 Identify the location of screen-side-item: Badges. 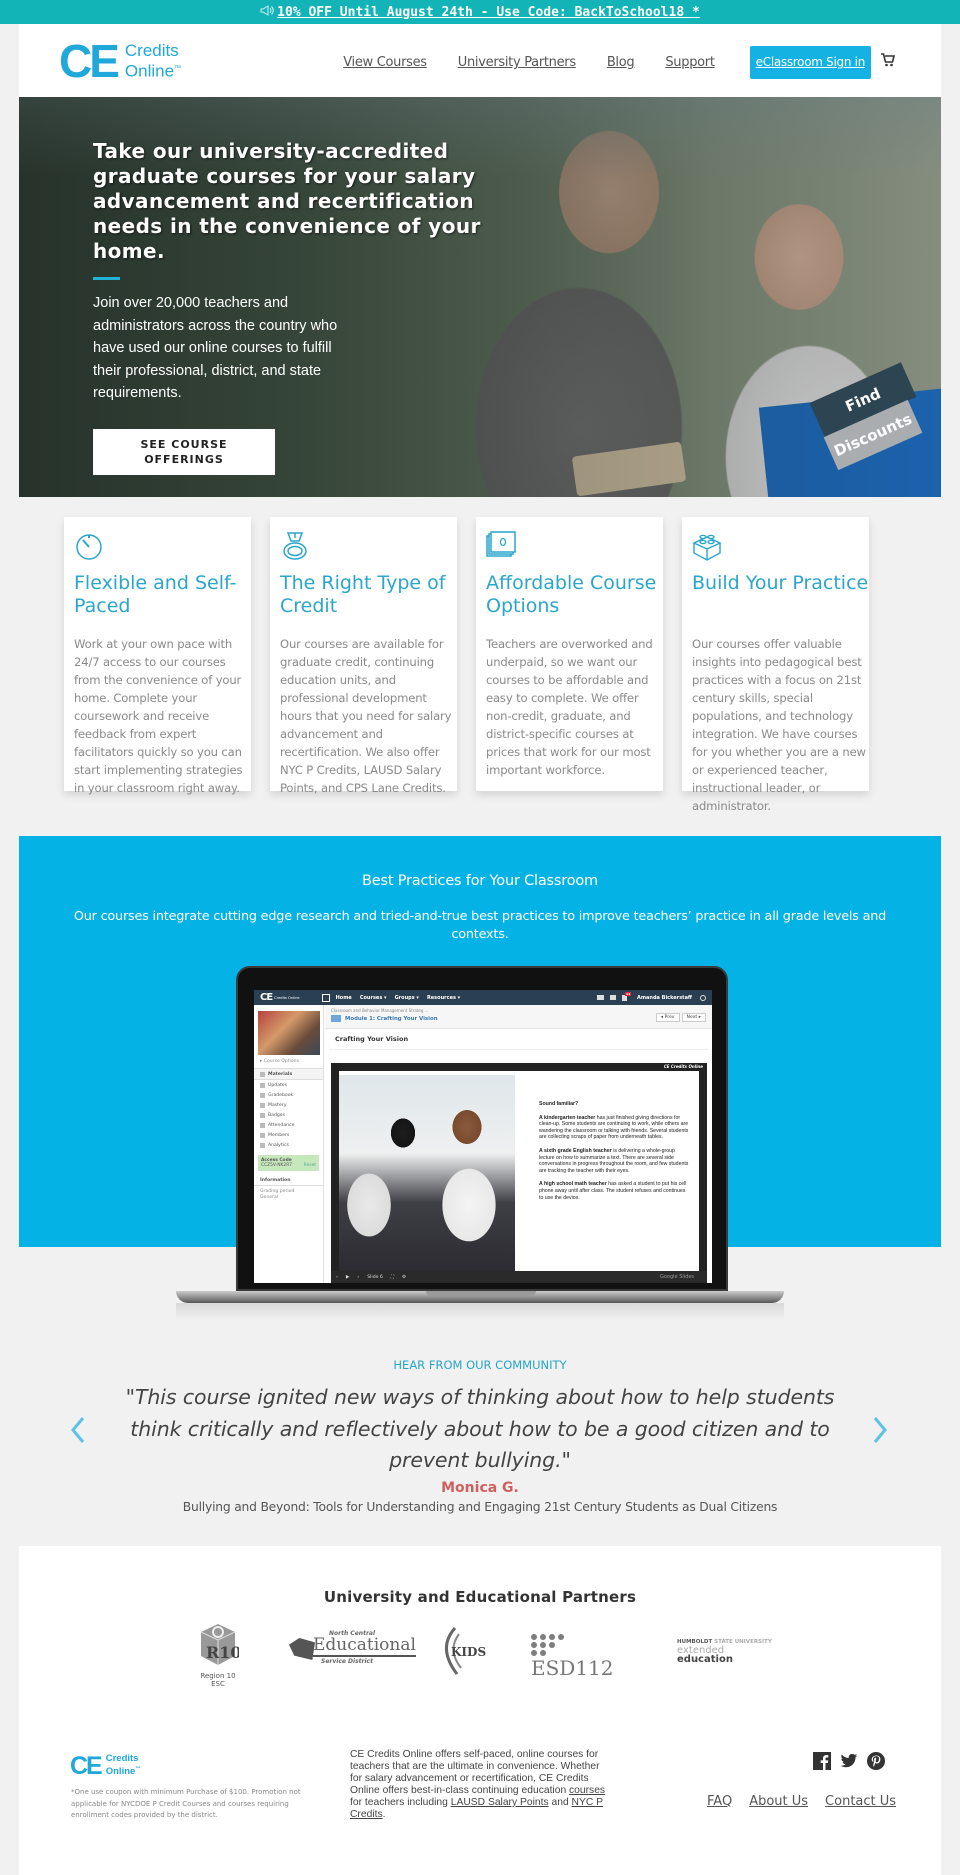
(288, 1115).